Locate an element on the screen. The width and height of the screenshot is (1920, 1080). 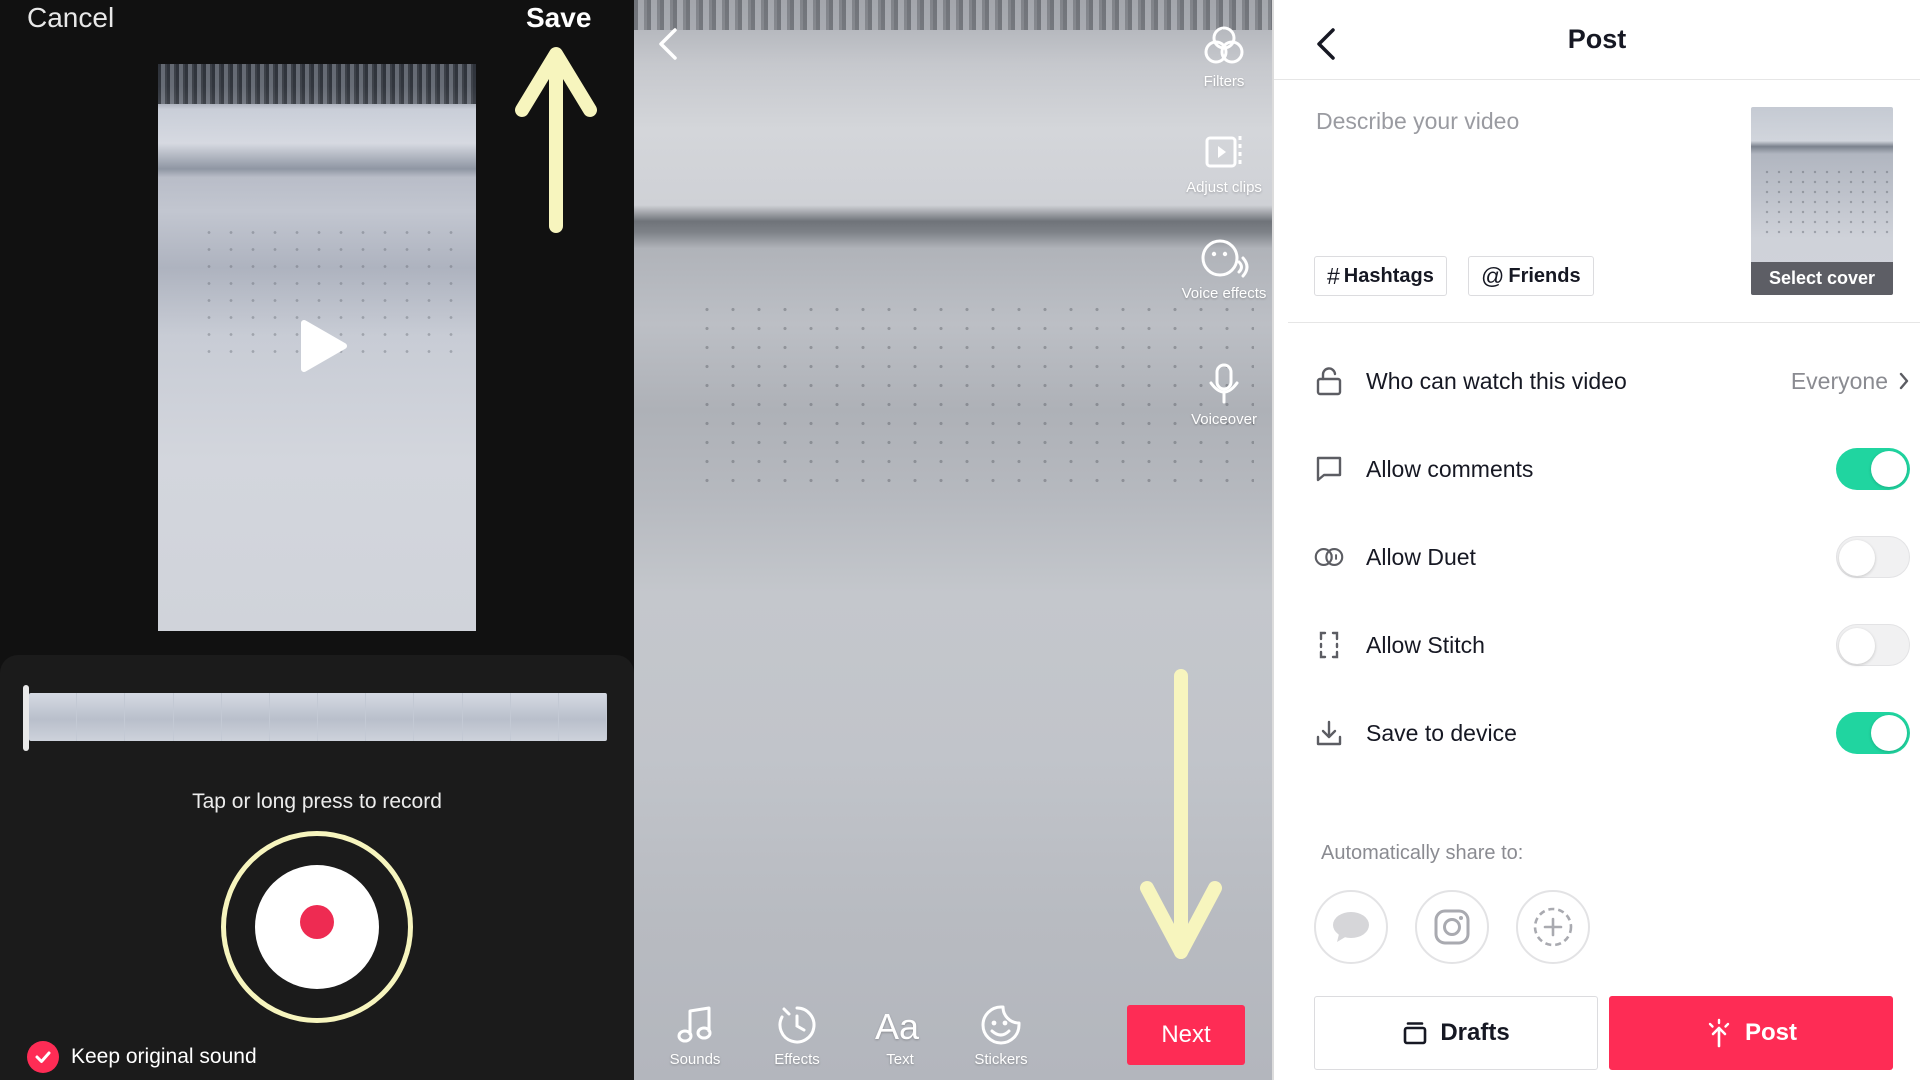
voice-effects-icon is located at coordinates (1225, 258).